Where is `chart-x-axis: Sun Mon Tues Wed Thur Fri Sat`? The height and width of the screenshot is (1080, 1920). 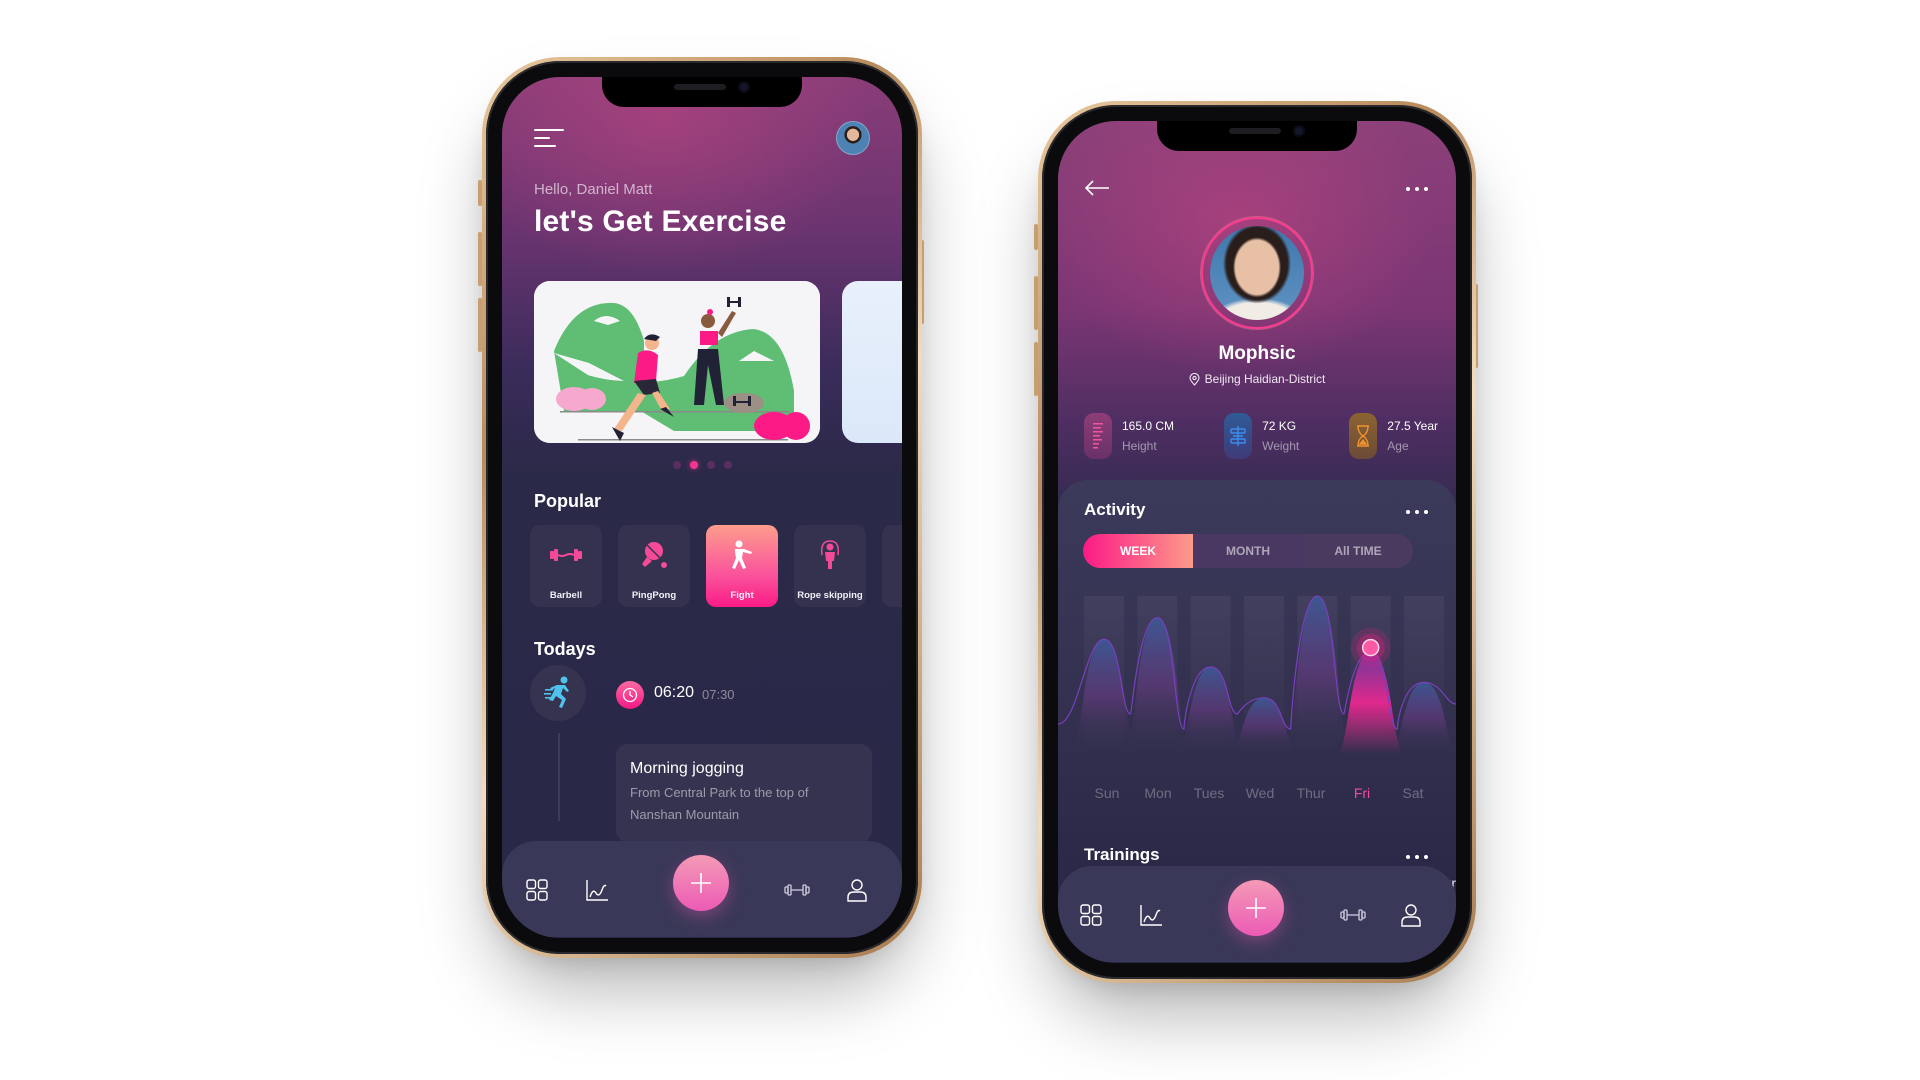
chart-x-axis: Sun Mon Tues Wed Thur Fri Sat is located at coordinates (1260, 793).